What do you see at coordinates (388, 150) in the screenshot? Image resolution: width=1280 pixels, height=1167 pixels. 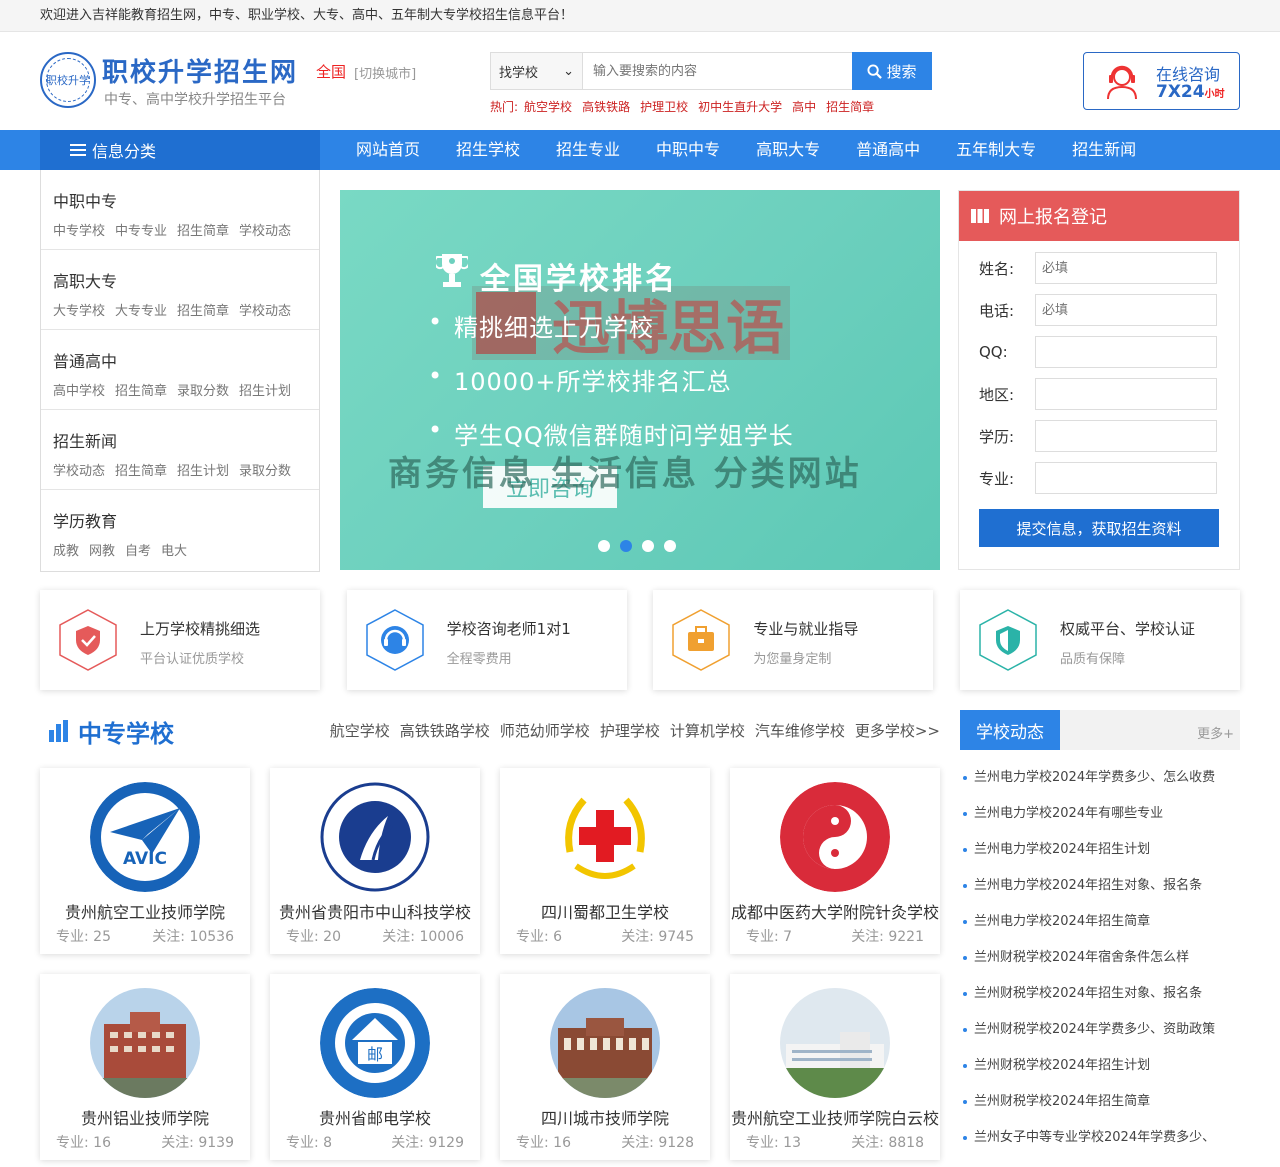 I see `nav-item-home: 网站首页` at bounding box center [388, 150].